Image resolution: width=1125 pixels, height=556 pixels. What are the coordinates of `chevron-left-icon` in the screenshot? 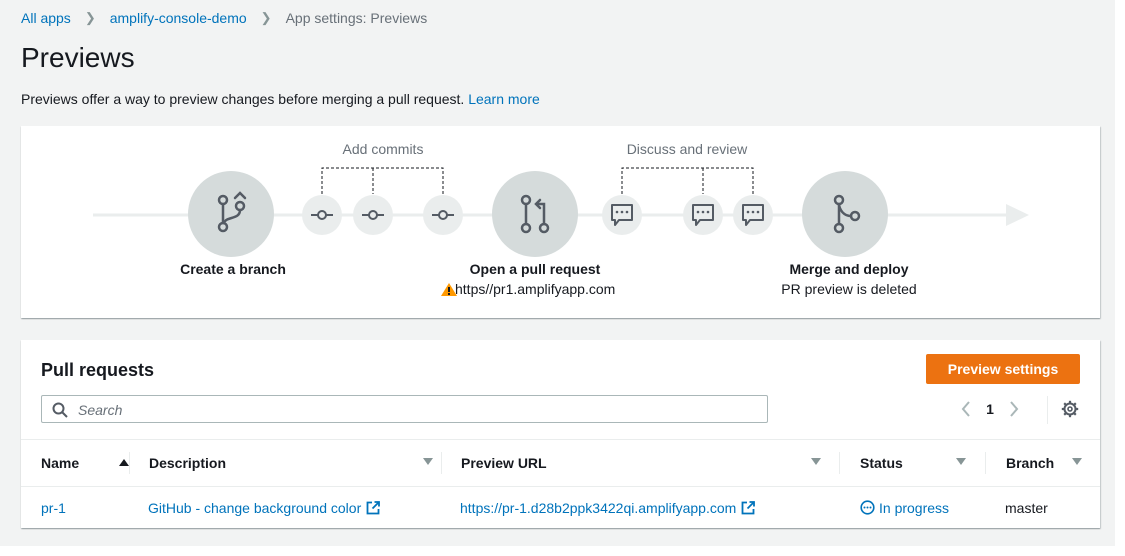 It's located at (965, 409).